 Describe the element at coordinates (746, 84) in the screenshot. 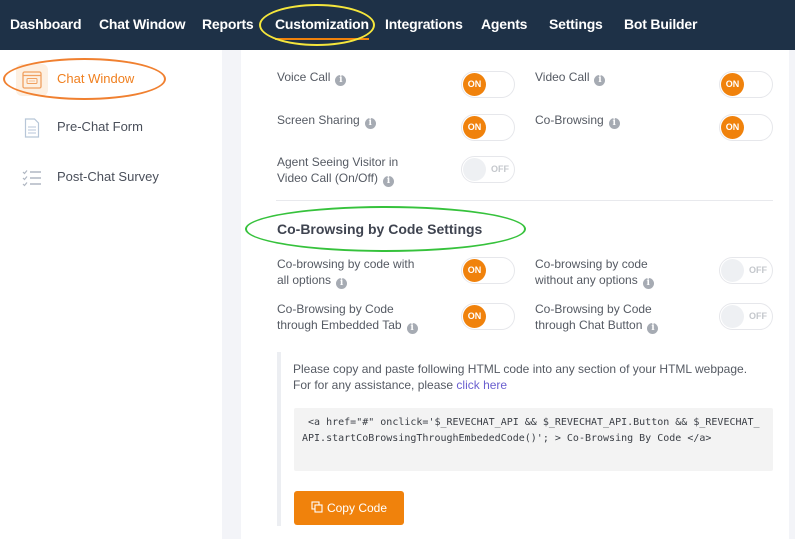

I see `video-call-toggle: ON` at that location.